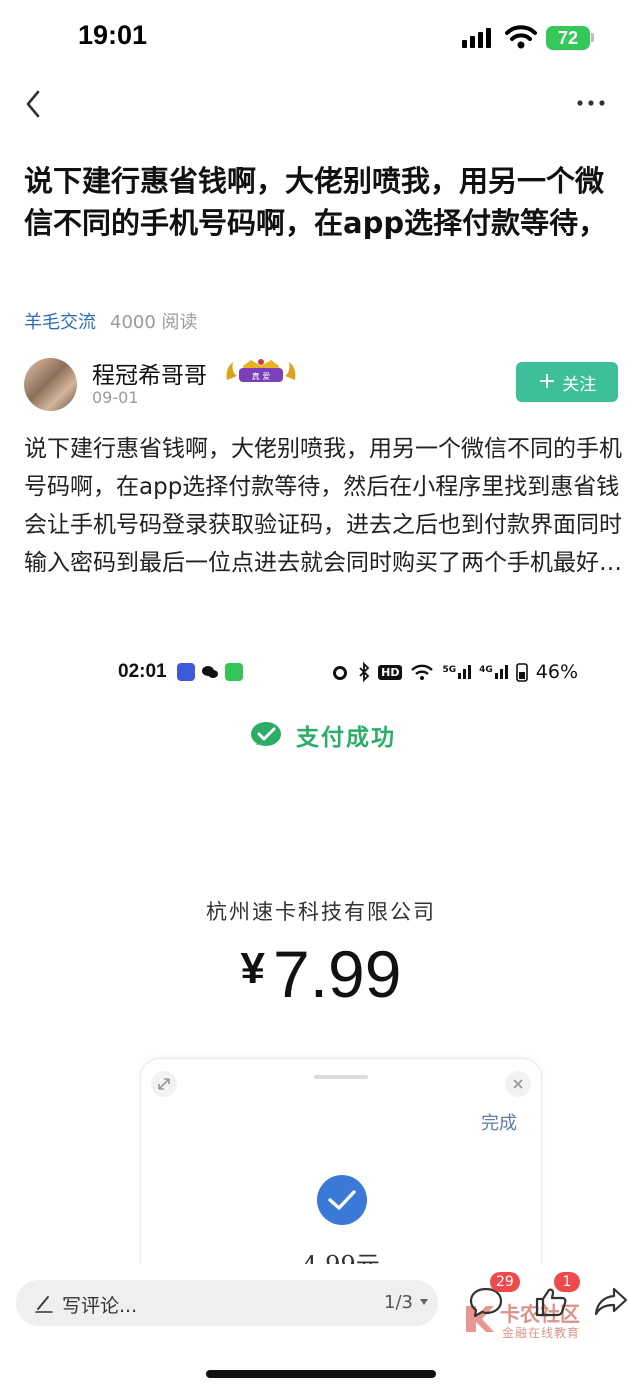 This screenshot has width=642, height=1389. Describe the element at coordinates (321, 38) in the screenshot. I see `status-bar: 19:01 72` at that location.